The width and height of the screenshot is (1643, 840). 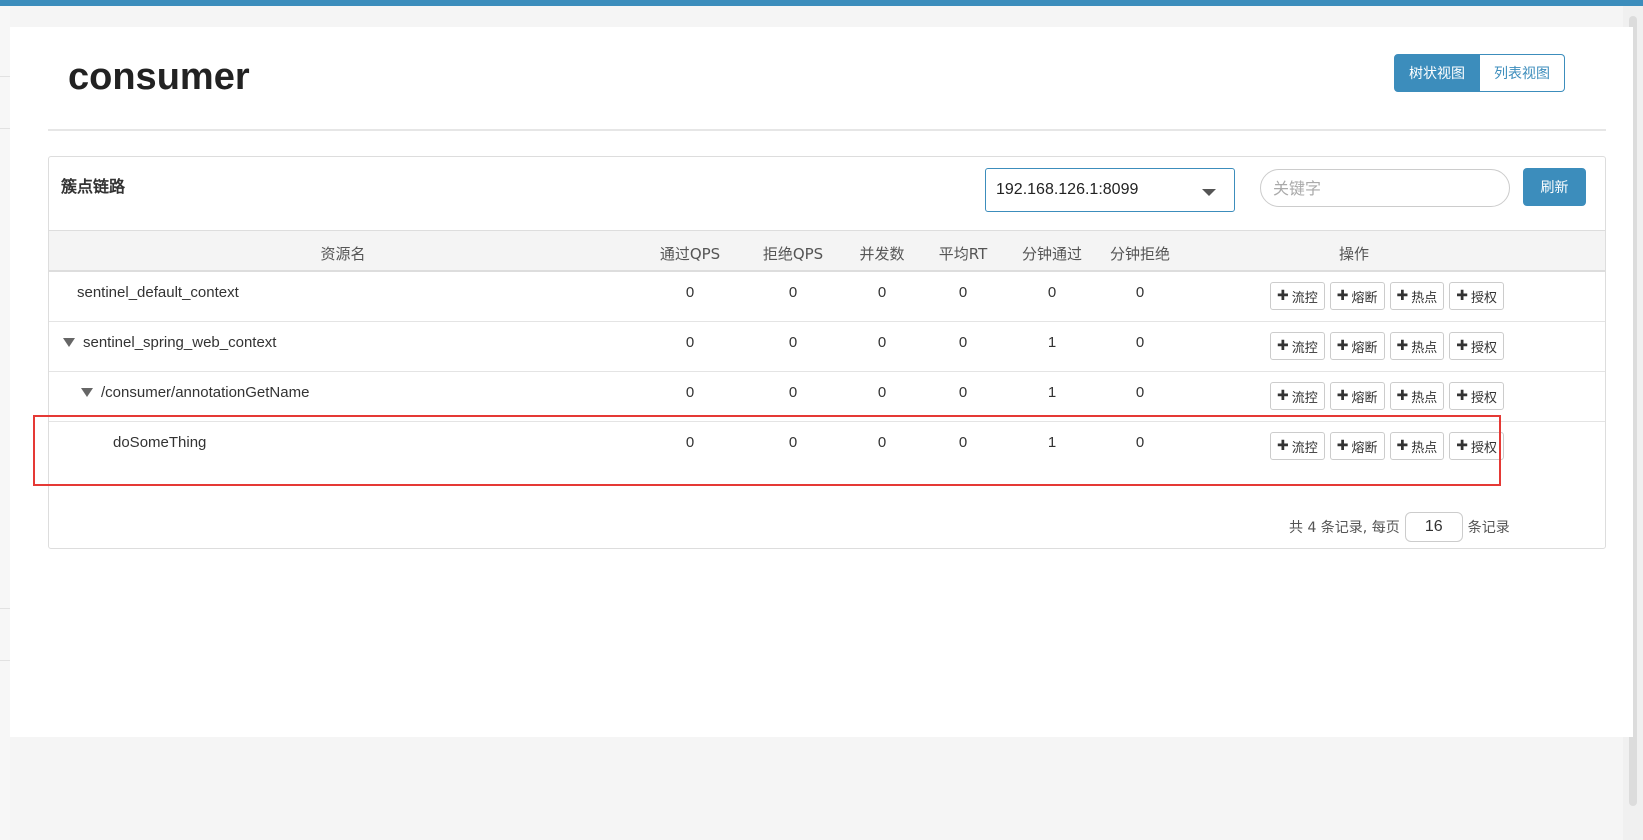 I want to click on panel-title: 簇点链路, so click(x=93, y=186).